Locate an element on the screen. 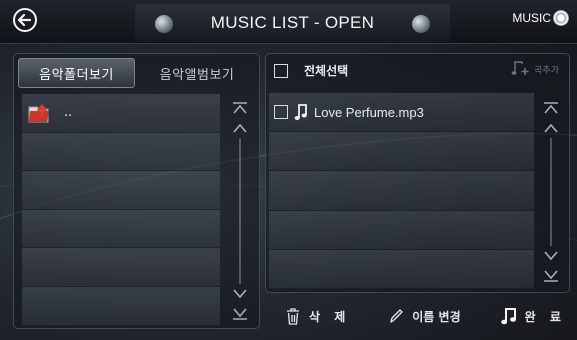 This screenshot has height=340, width=577. back-button is located at coordinates (25, 20).